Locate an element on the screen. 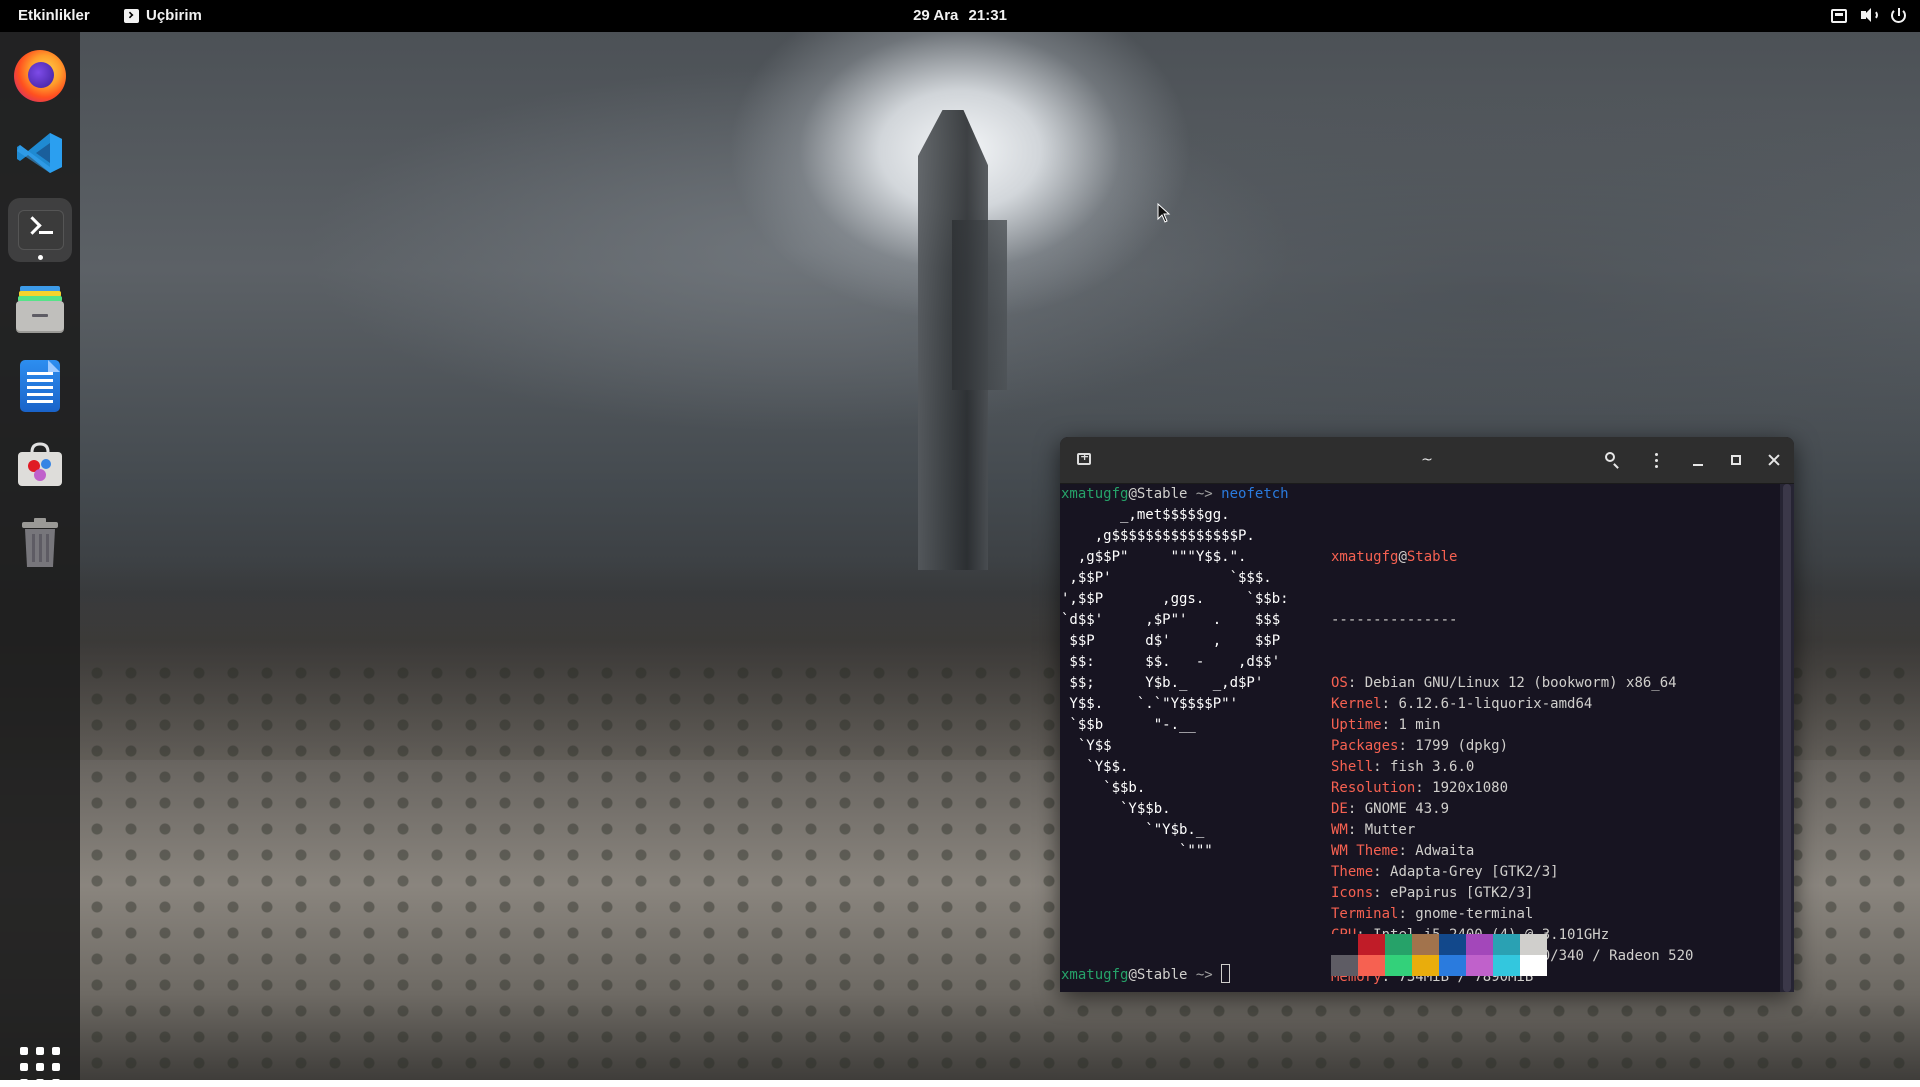 The width and height of the screenshot is (1920, 1087). info-header: xmatugfg@Stable is located at coordinates (1394, 557).